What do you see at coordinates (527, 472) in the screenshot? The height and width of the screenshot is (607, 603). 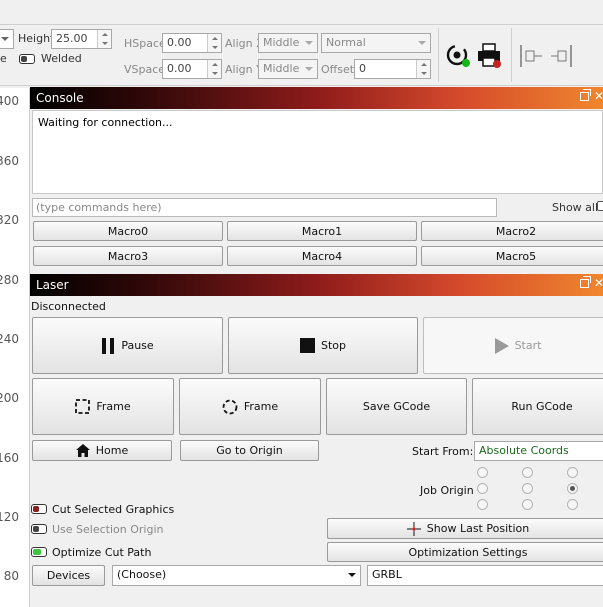 I see `job-origin-top-center` at bounding box center [527, 472].